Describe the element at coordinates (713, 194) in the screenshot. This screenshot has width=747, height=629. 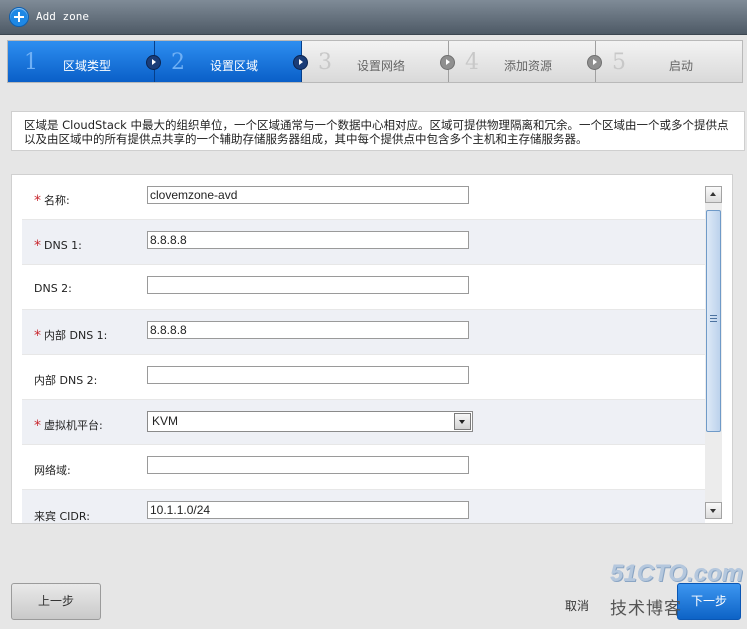
I see `scroll-up-icon` at that location.